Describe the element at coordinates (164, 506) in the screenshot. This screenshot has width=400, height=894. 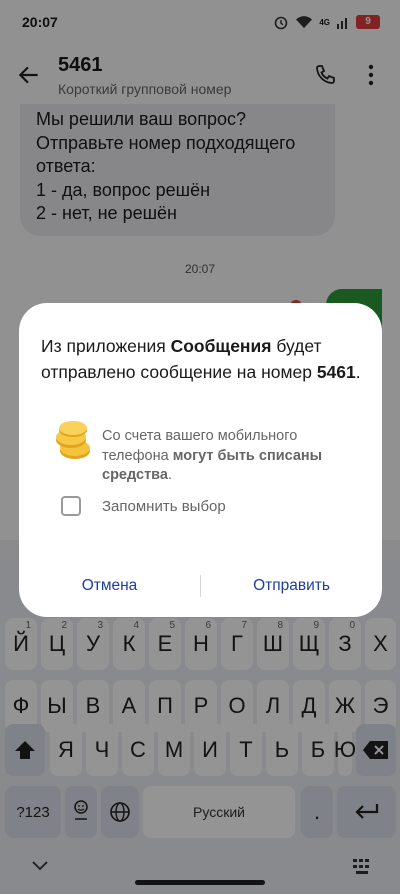
I see `remember-choice-label: Запомнить выбор` at that location.